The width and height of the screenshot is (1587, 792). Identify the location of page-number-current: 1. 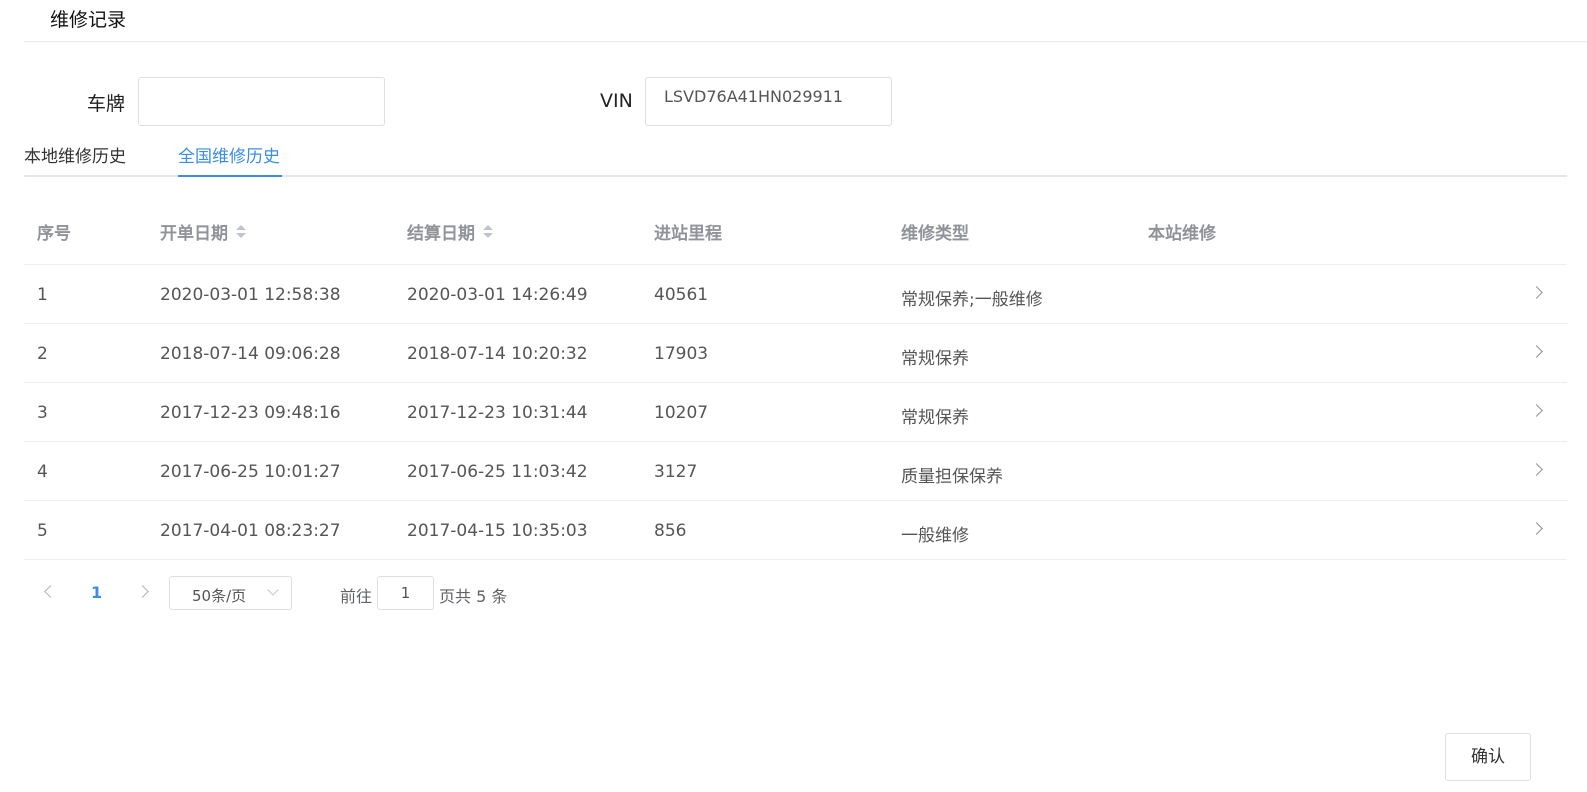
(96, 592).